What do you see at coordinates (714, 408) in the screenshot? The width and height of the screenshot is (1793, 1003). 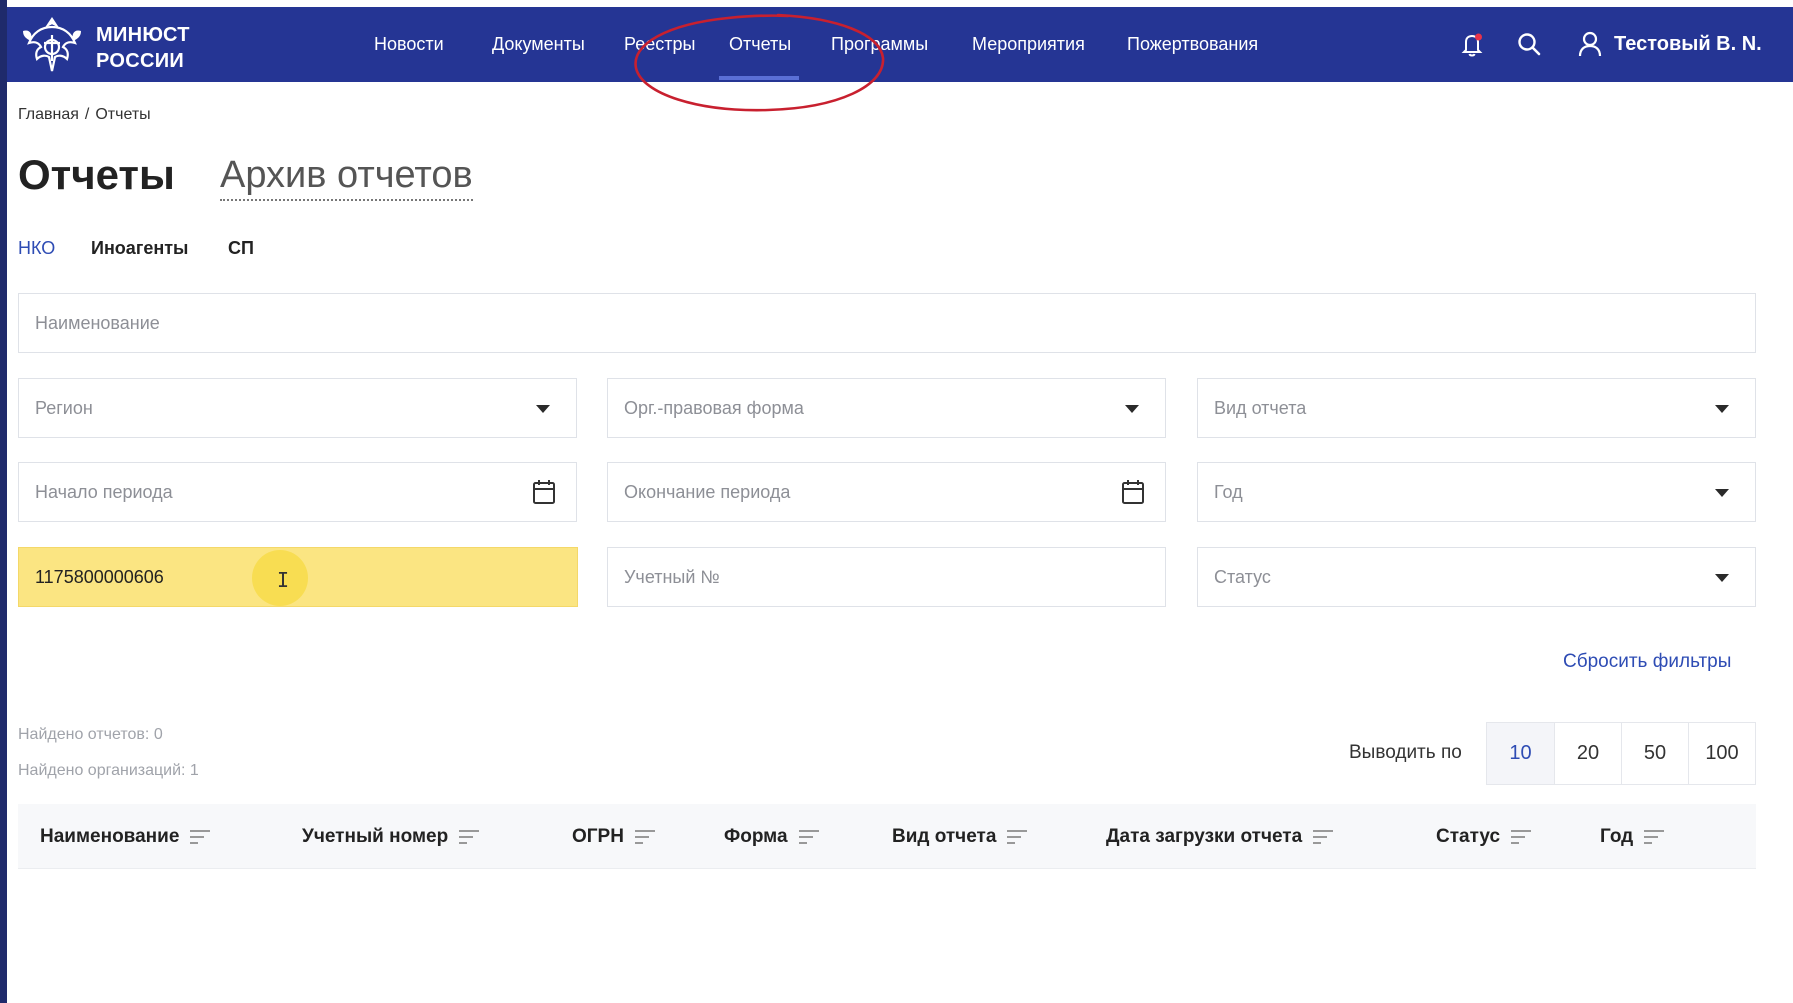 I see `org-form-select-placeholder: Орг.-правовая форма` at bounding box center [714, 408].